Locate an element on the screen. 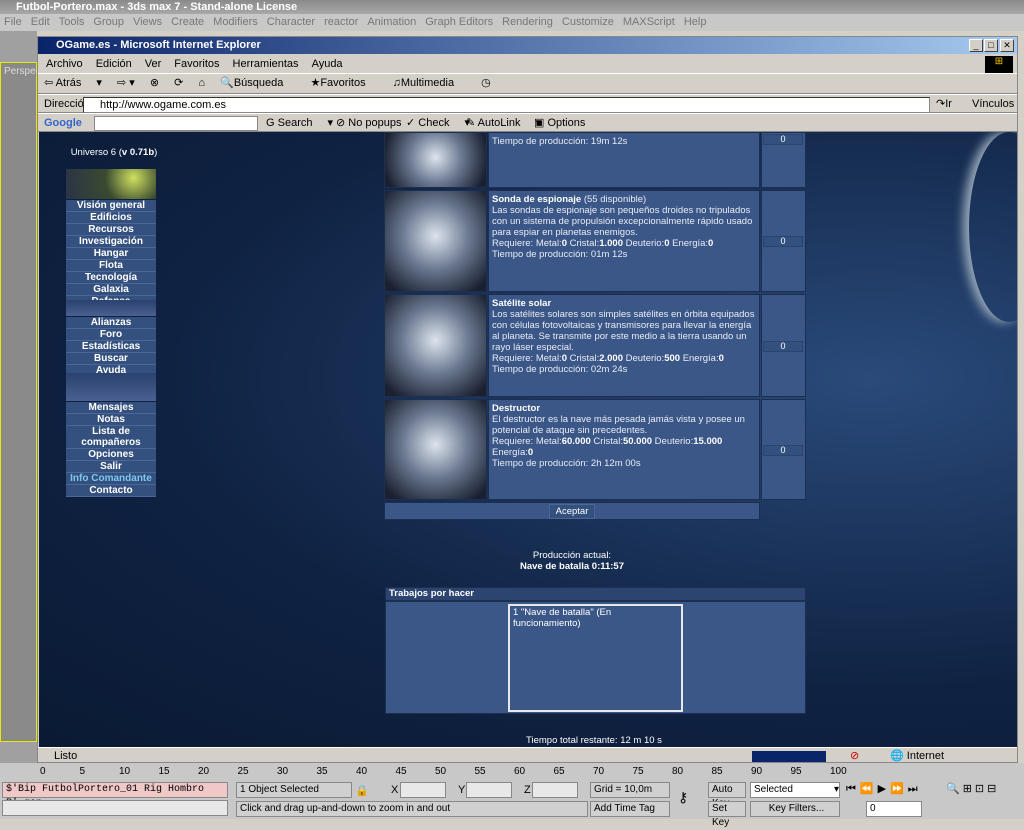 The image size is (1024, 830). back-button: ⇦ Atrás ▾ is located at coordinates (73, 83).